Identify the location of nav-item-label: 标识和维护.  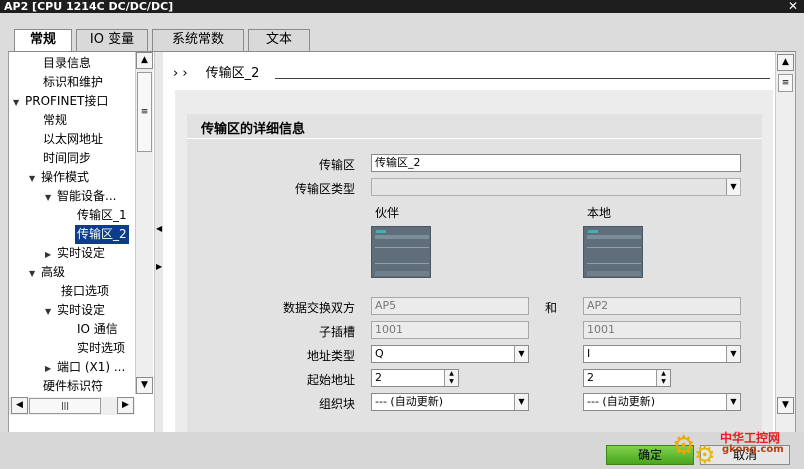
(73, 82).